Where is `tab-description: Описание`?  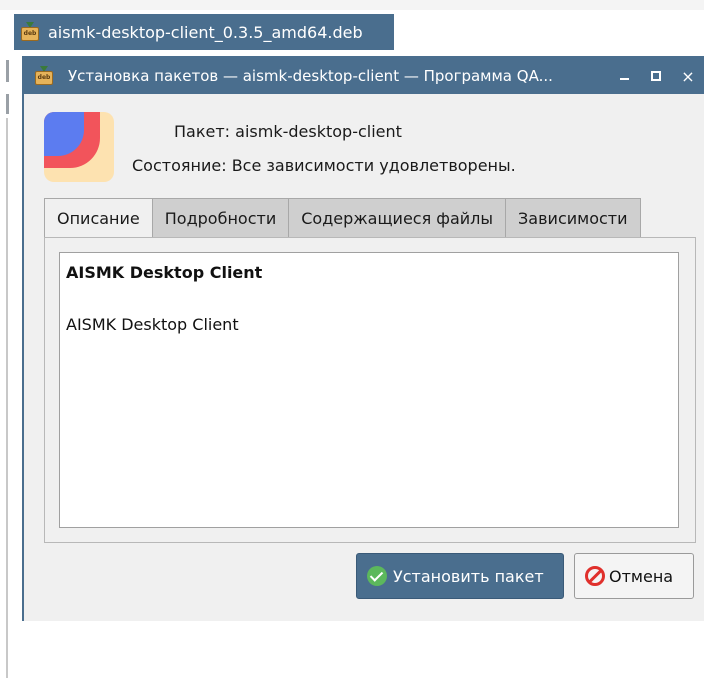
tab-description: Описание is located at coordinates (98, 218).